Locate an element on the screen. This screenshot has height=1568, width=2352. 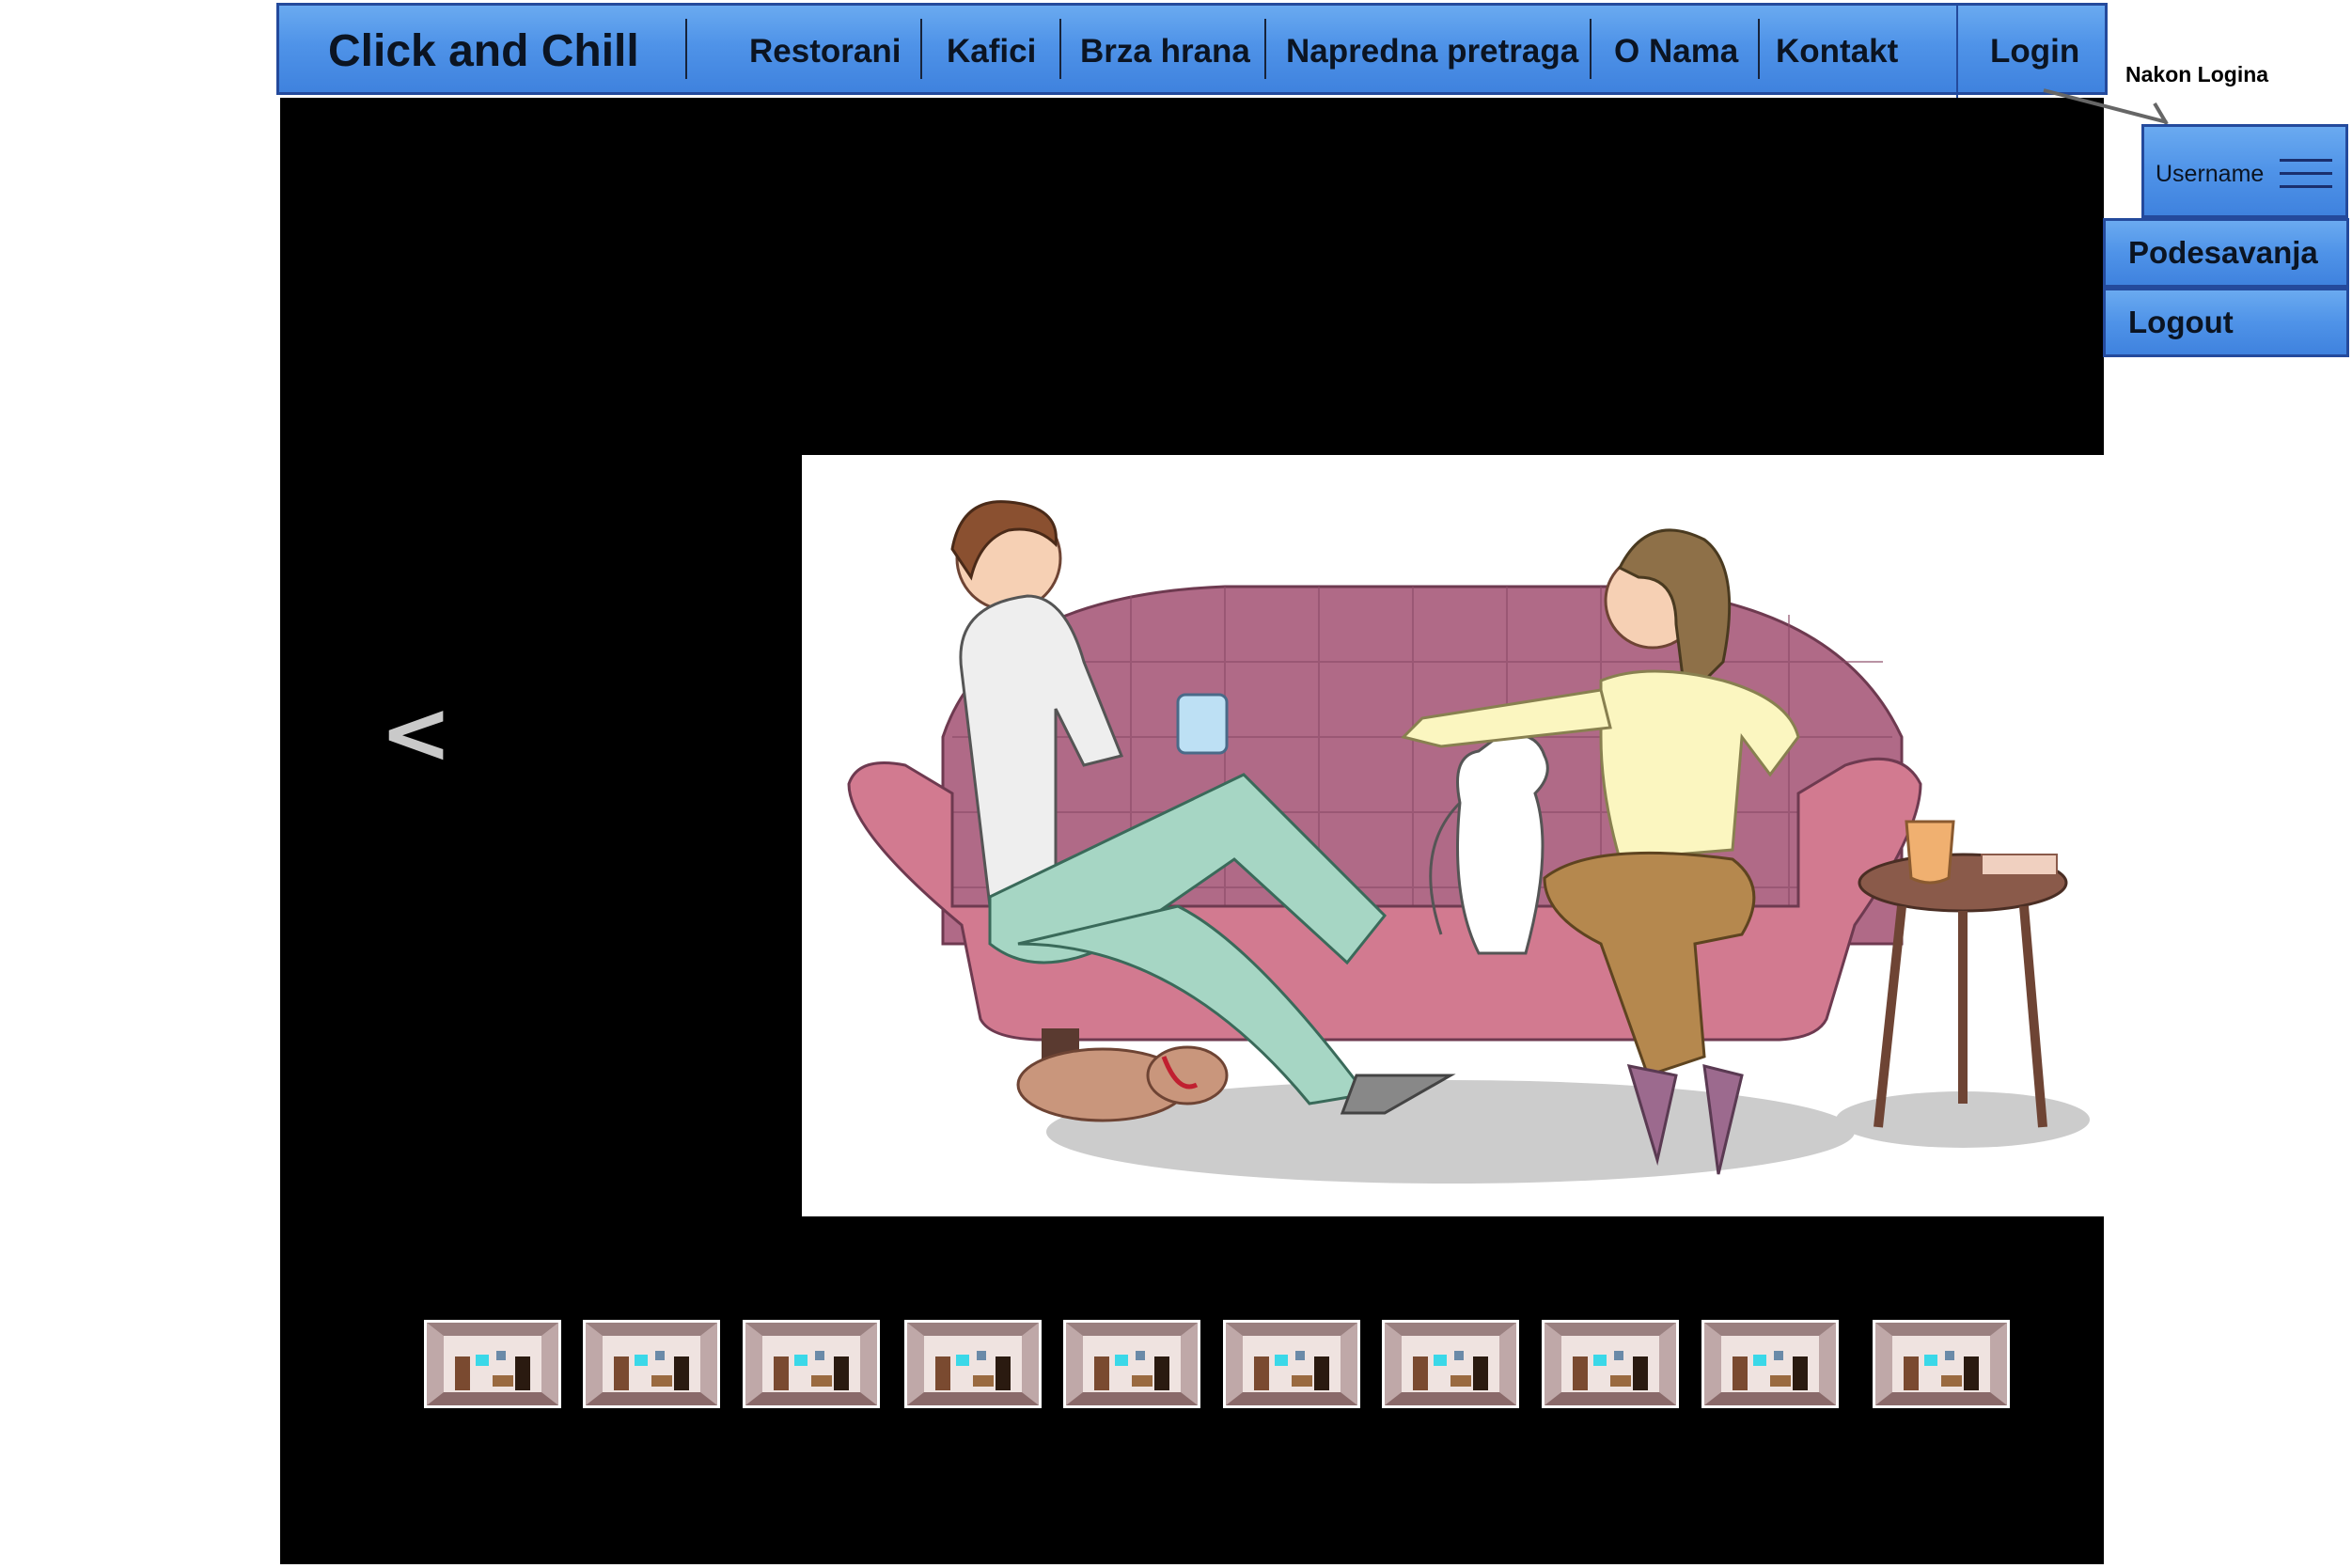
menu-item-logout: Logout is located at coordinates (2226, 322).